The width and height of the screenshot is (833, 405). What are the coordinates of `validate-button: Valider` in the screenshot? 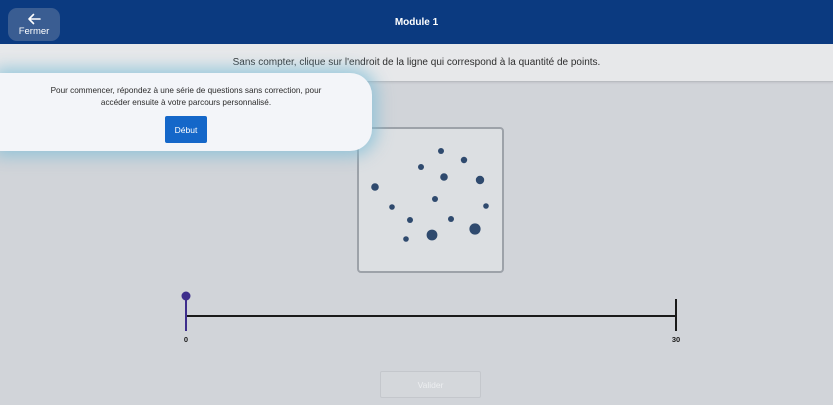 It's located at (430, 384).